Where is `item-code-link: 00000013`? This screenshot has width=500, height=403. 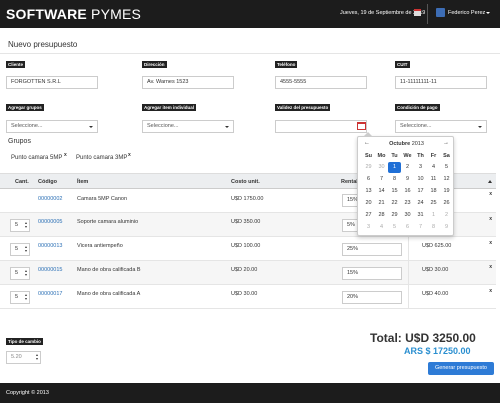 item-code-link: 00000013 is located at coordinates (50, 246).